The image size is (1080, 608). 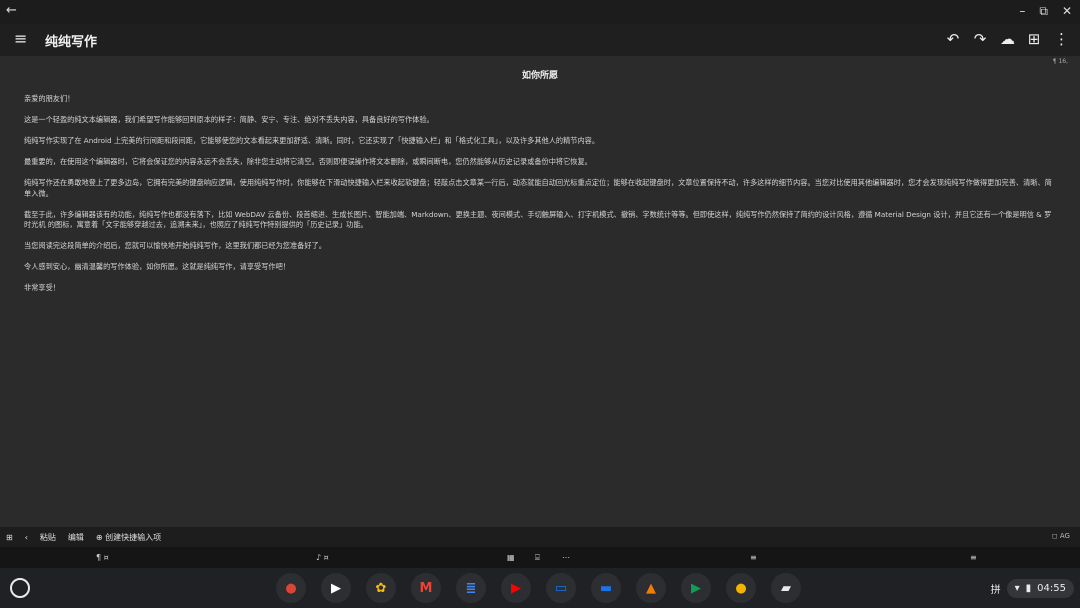 What do you see at coordinates (471, 588) in the screenshot?
I see `docs-app-icon: ≣` at bounding box center [471, 588].